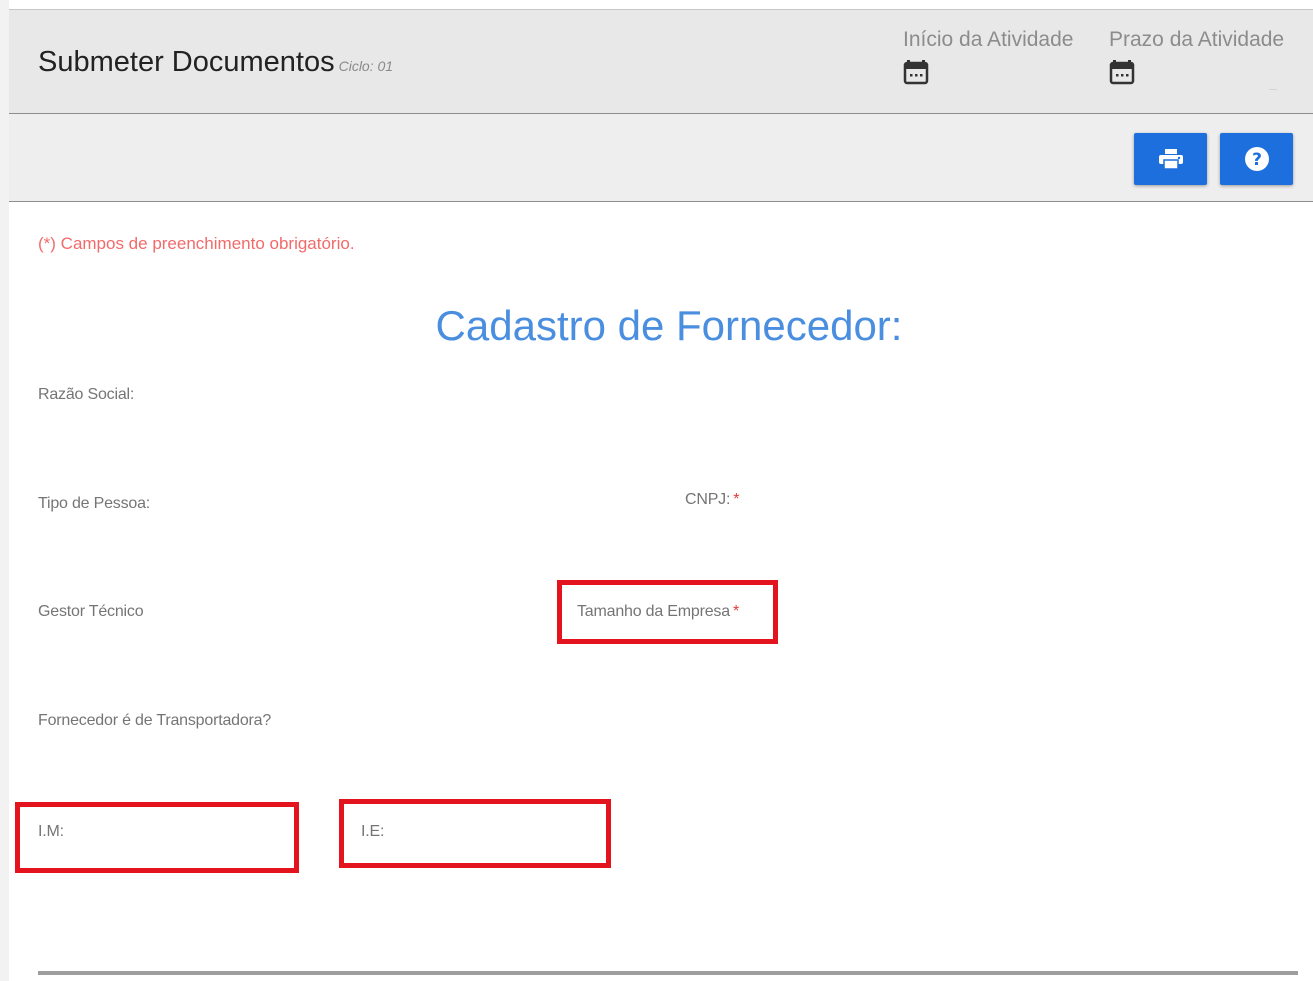  I want to click on page-title-text: Submeter Documentos, so click(186, 62).